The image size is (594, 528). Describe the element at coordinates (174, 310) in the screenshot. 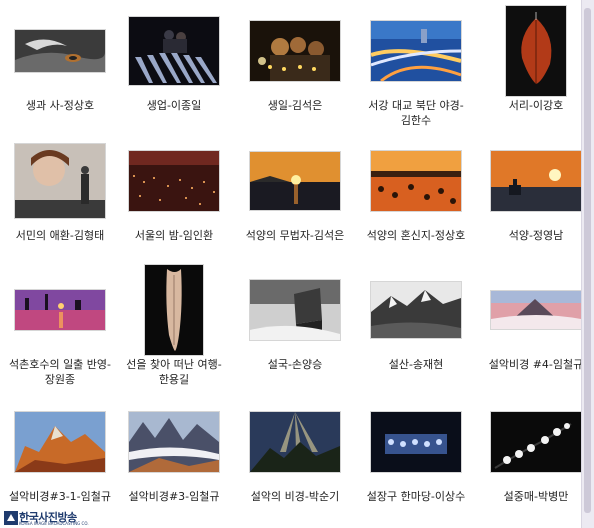

I see `legs-figure-thumbnail` at that location.